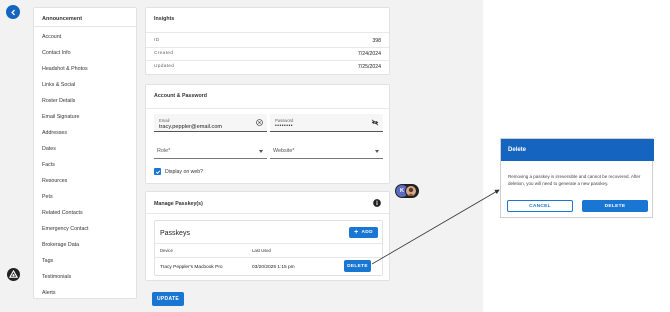  Describe the element at coordinates (540, 206) in the screenshot. I see `cancel-button: CANCEL` at that location.